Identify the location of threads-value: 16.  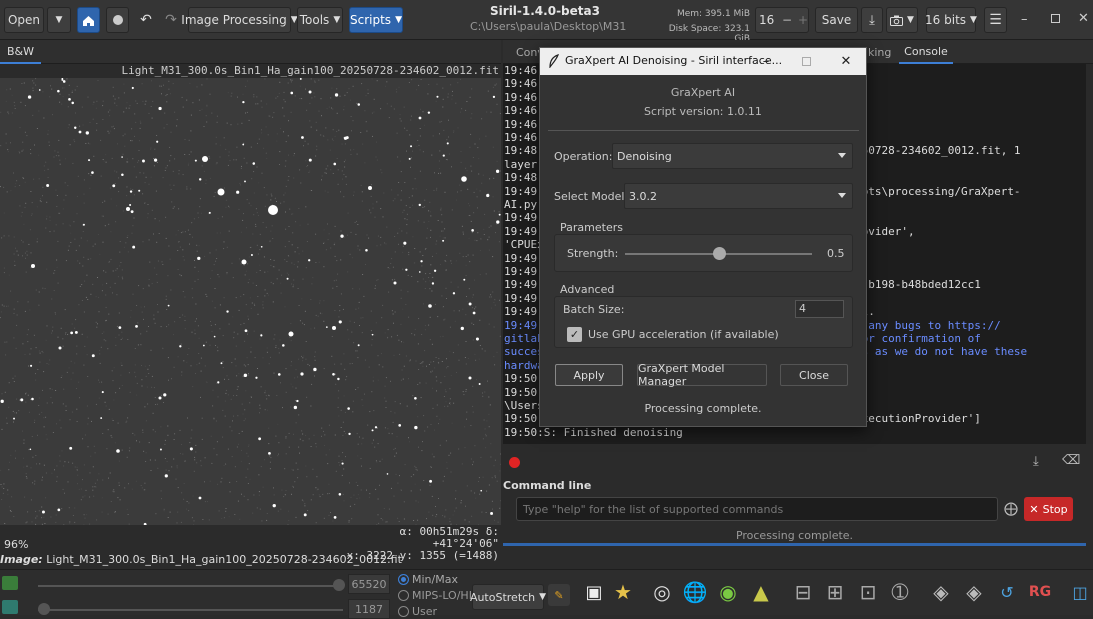
(766, 20).